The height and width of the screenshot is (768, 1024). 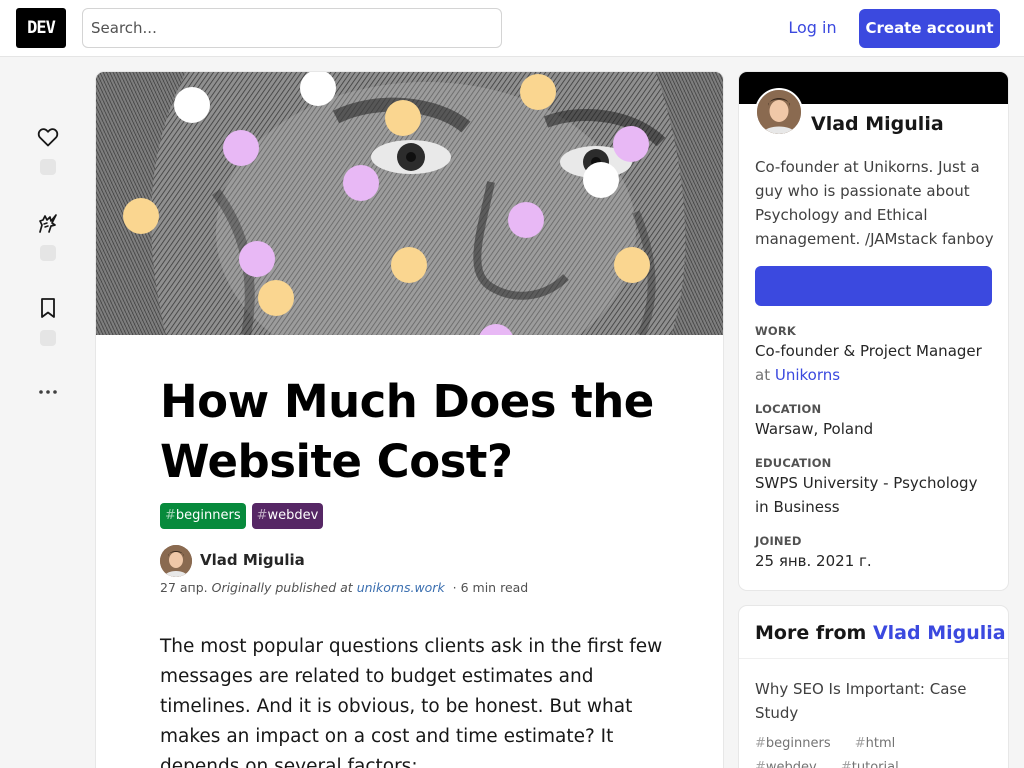 I want to click on work-title: Co-founder & Project Manager, so click(x=868, y=351).